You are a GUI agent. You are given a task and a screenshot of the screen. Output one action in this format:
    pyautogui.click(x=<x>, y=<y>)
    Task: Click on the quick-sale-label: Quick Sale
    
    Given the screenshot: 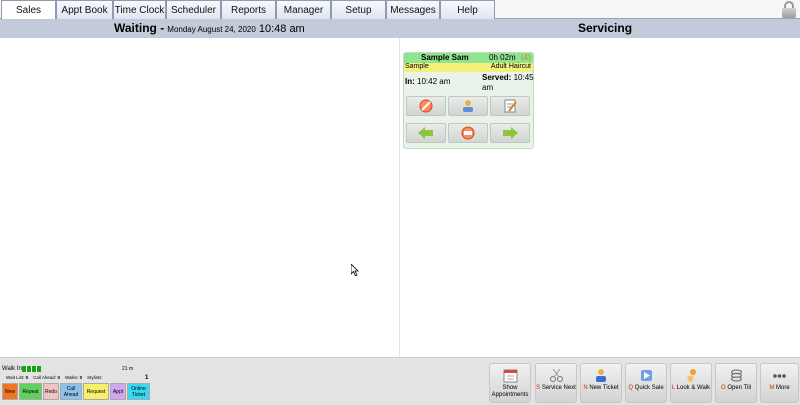 What is the action you would take?
    pyautogui.click(x=649, y=388)
    